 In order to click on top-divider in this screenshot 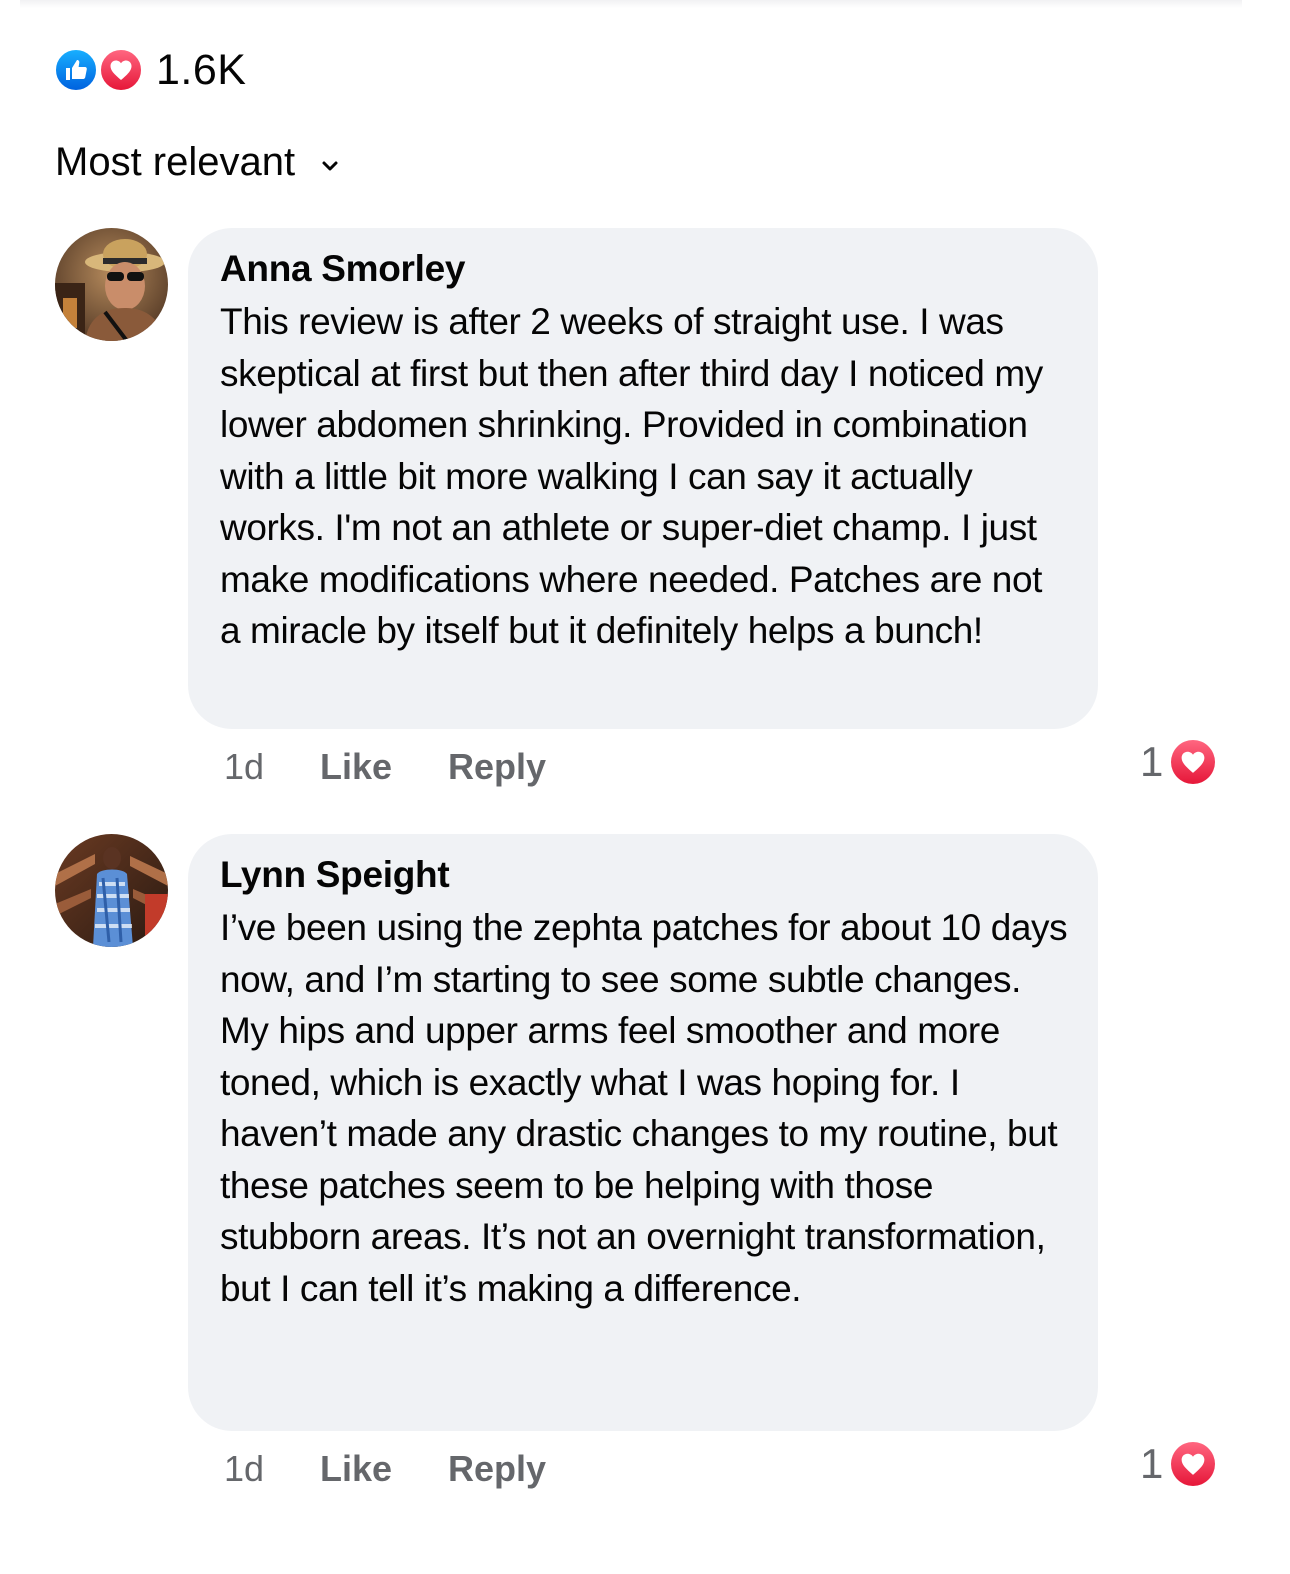, I will do `click(631, 4)`.